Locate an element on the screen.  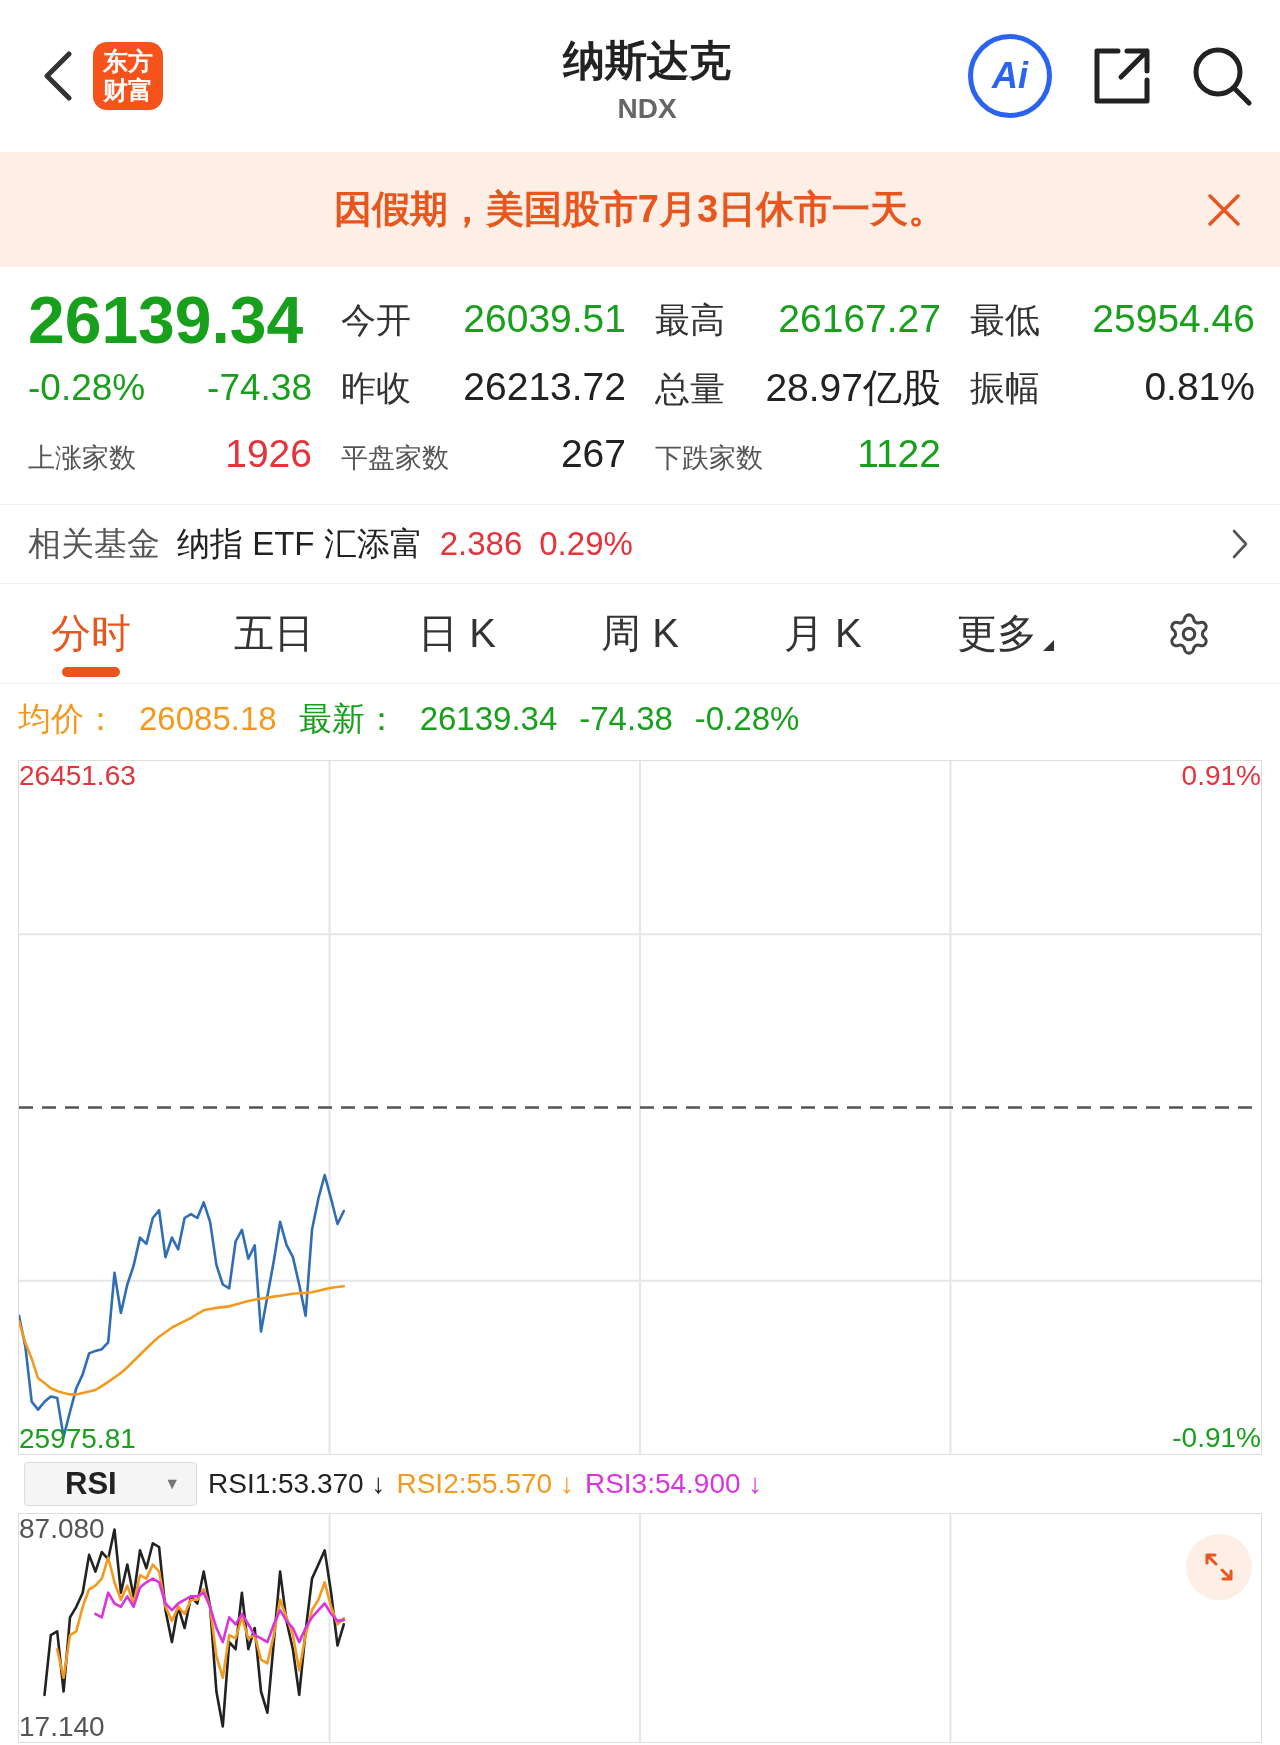
fund-section-label: 相关基金 is located at coordinates (94, 543).